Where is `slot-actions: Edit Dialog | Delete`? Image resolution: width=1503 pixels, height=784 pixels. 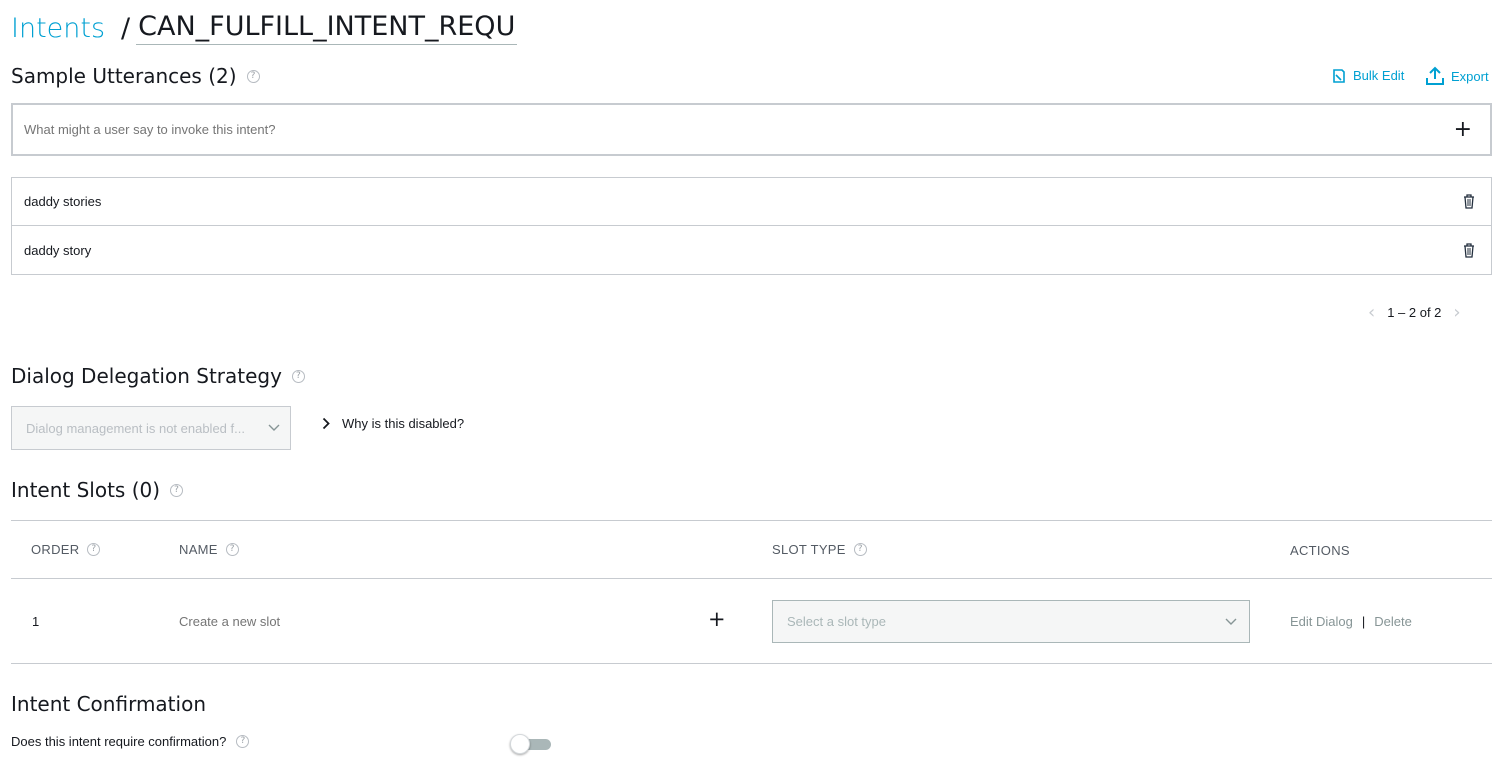 slot-actions: Edit Dialog | Delete is located at coordinates (1351, 621).